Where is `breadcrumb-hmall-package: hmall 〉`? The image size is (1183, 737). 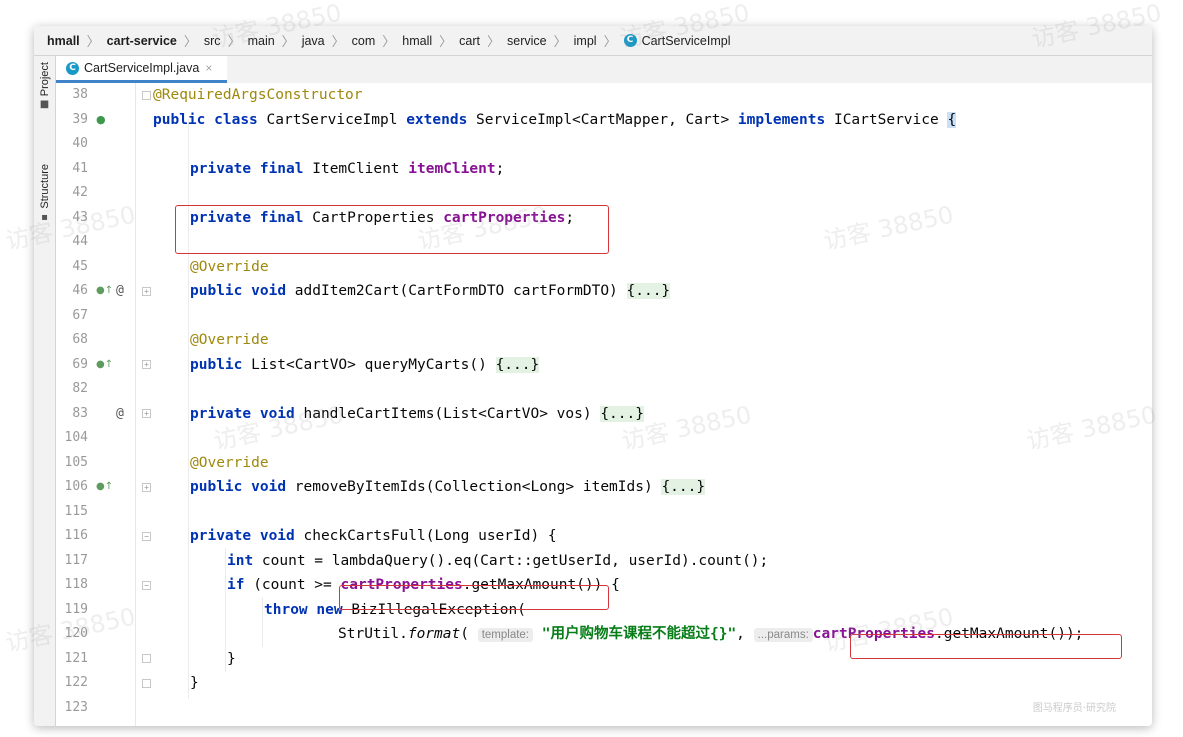
breadcrumb-hmall-package: hmall 〉 is located at coordinates (430, 40).